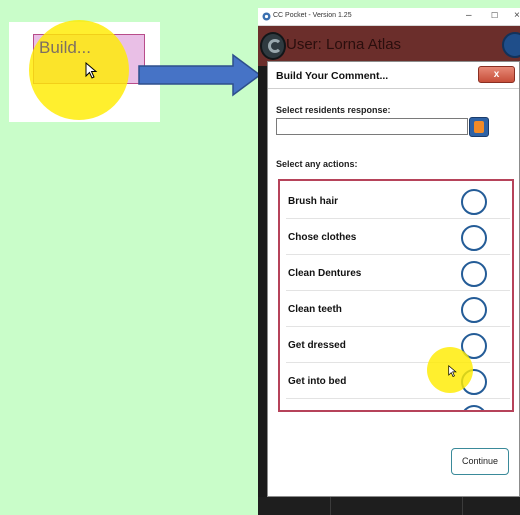  Describe the element at coordinates (396, 273) in the screenshot. I see `list-item: Clean Dentures` at that location.